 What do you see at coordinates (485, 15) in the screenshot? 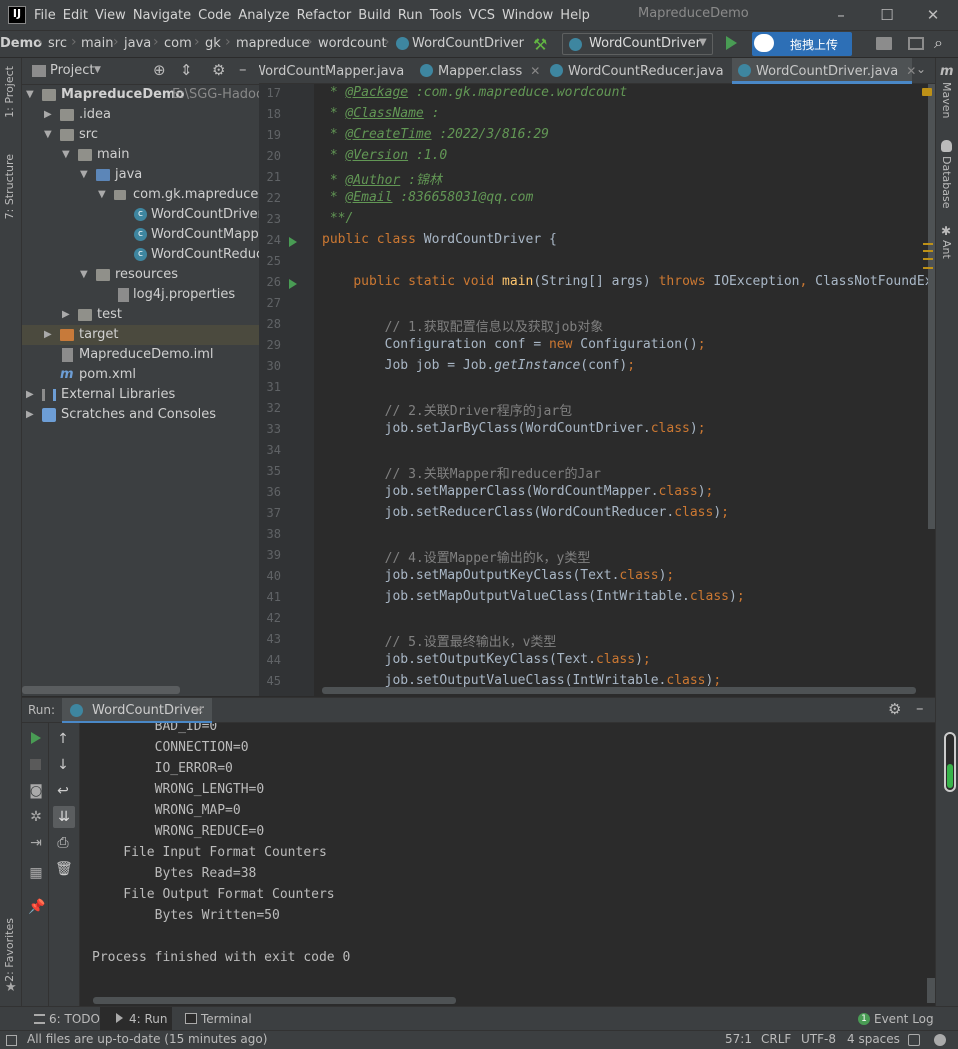
I see `menu-vcs: VCS` at bounding box center [485, 15].